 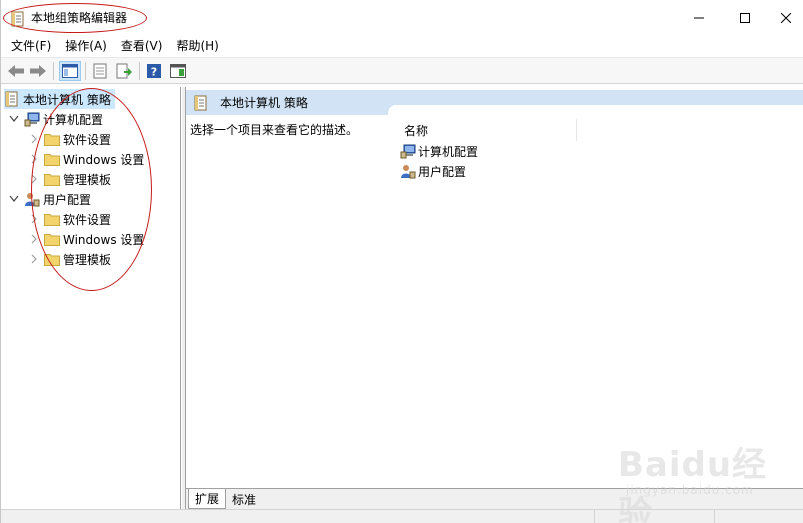 I want to click on tab-extended: 扩展, so click(x=207, y=499).